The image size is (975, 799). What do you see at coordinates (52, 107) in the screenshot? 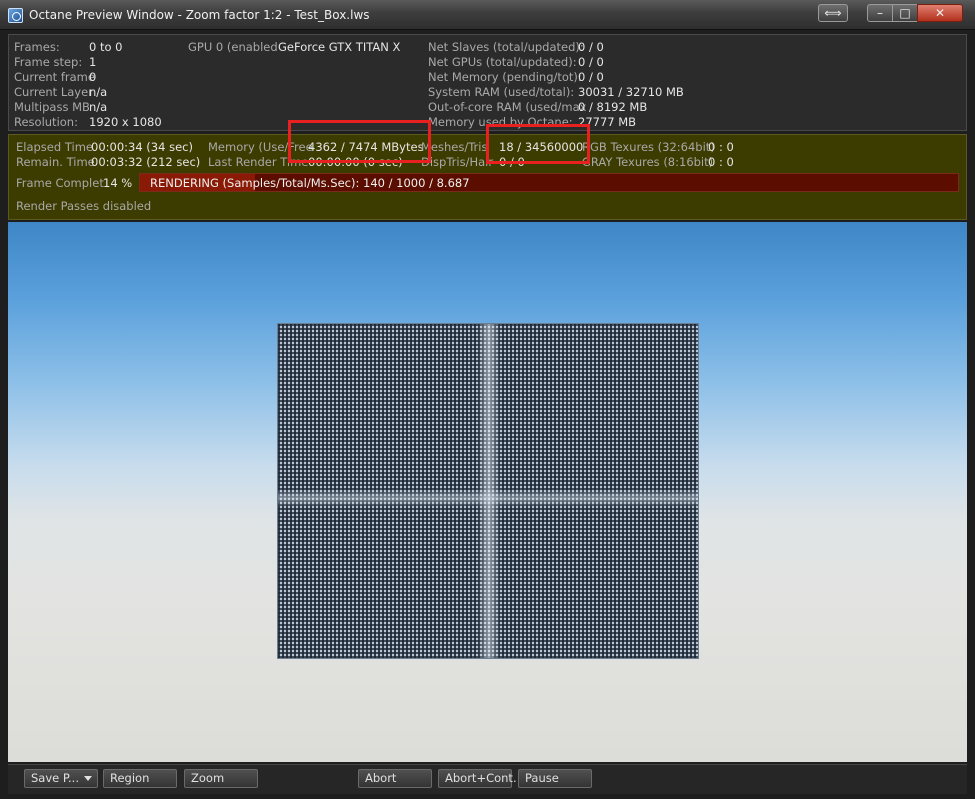
I see `multipass-label: Multipass MB` at bounding box center [52, 107].